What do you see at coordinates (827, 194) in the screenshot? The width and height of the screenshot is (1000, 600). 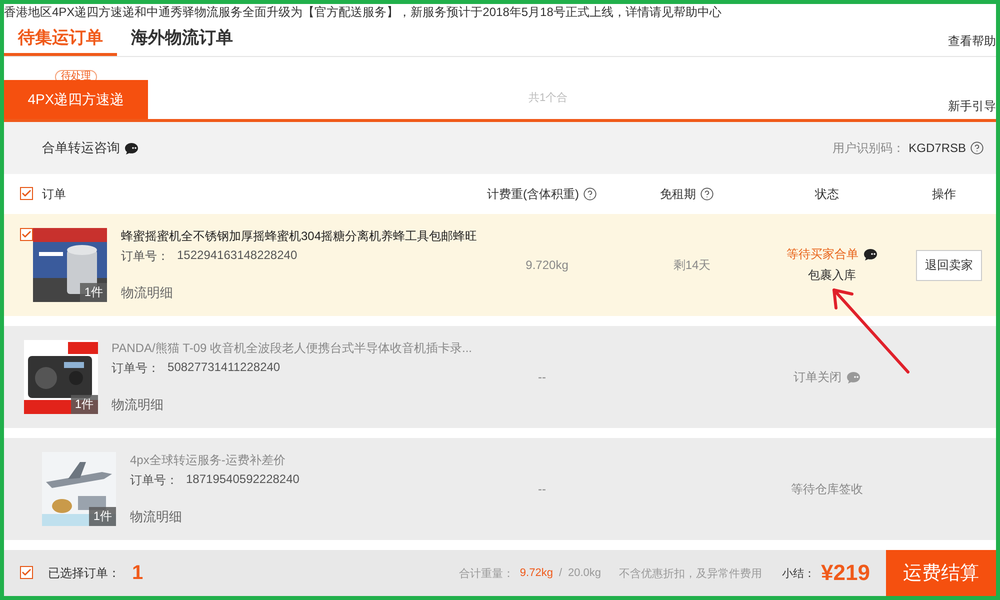 I see `column-header: 状态` at bounding box center [827, 194].